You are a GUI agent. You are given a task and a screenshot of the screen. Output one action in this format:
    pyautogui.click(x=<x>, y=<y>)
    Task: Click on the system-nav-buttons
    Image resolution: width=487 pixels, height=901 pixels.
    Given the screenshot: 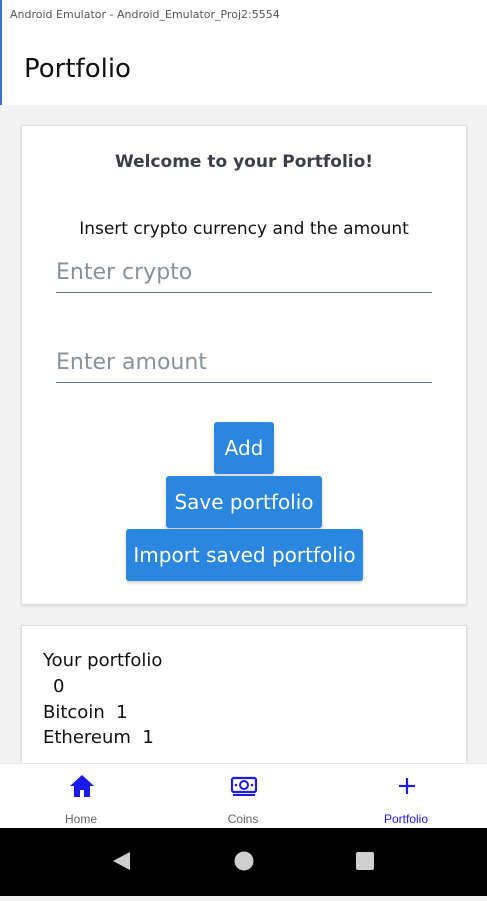 What is the action you would take?
    pyautogui.click(x=243, y=861)
    